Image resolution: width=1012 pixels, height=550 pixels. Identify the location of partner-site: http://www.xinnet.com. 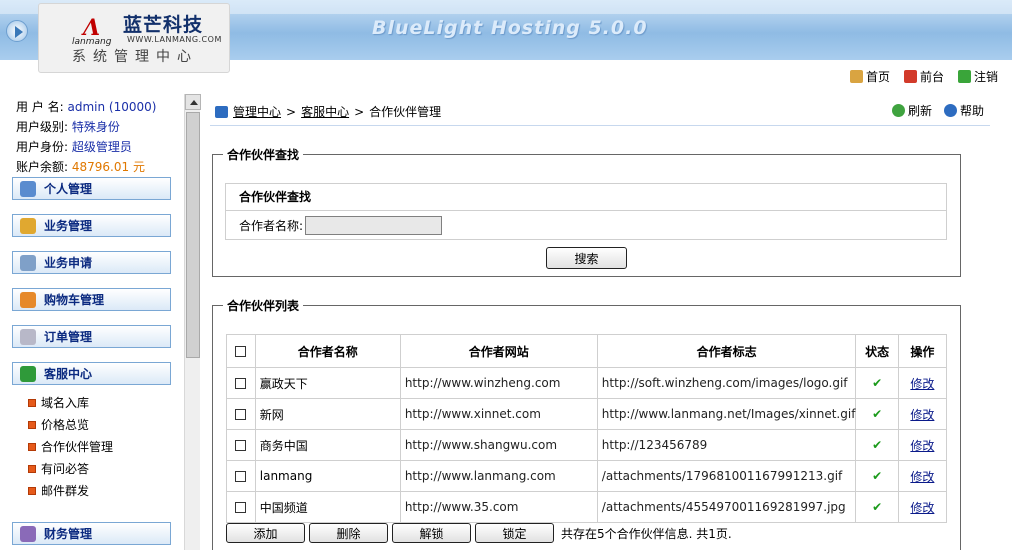
(498, 414).